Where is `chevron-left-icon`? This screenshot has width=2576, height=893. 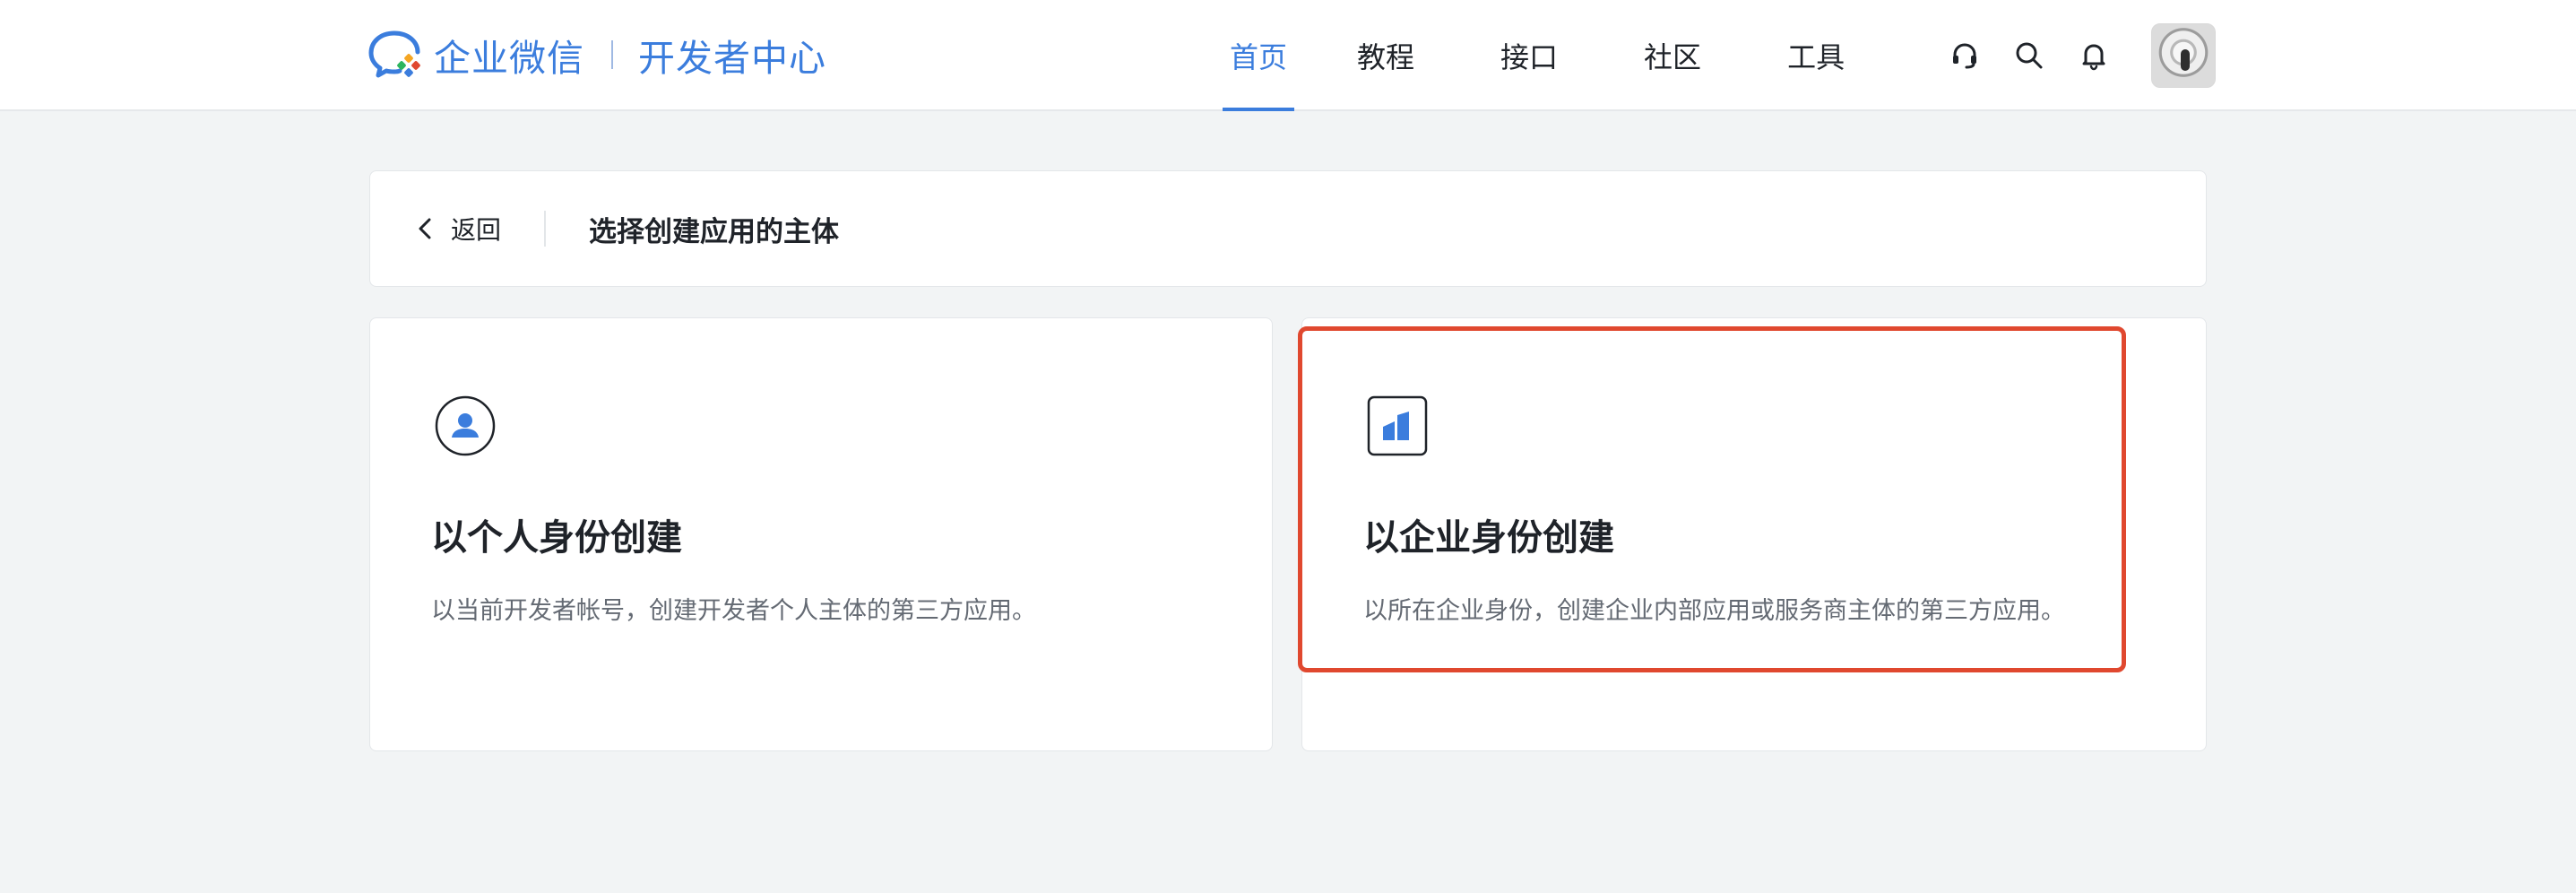 chevron-left-icon is located at coordinates (425, 228).